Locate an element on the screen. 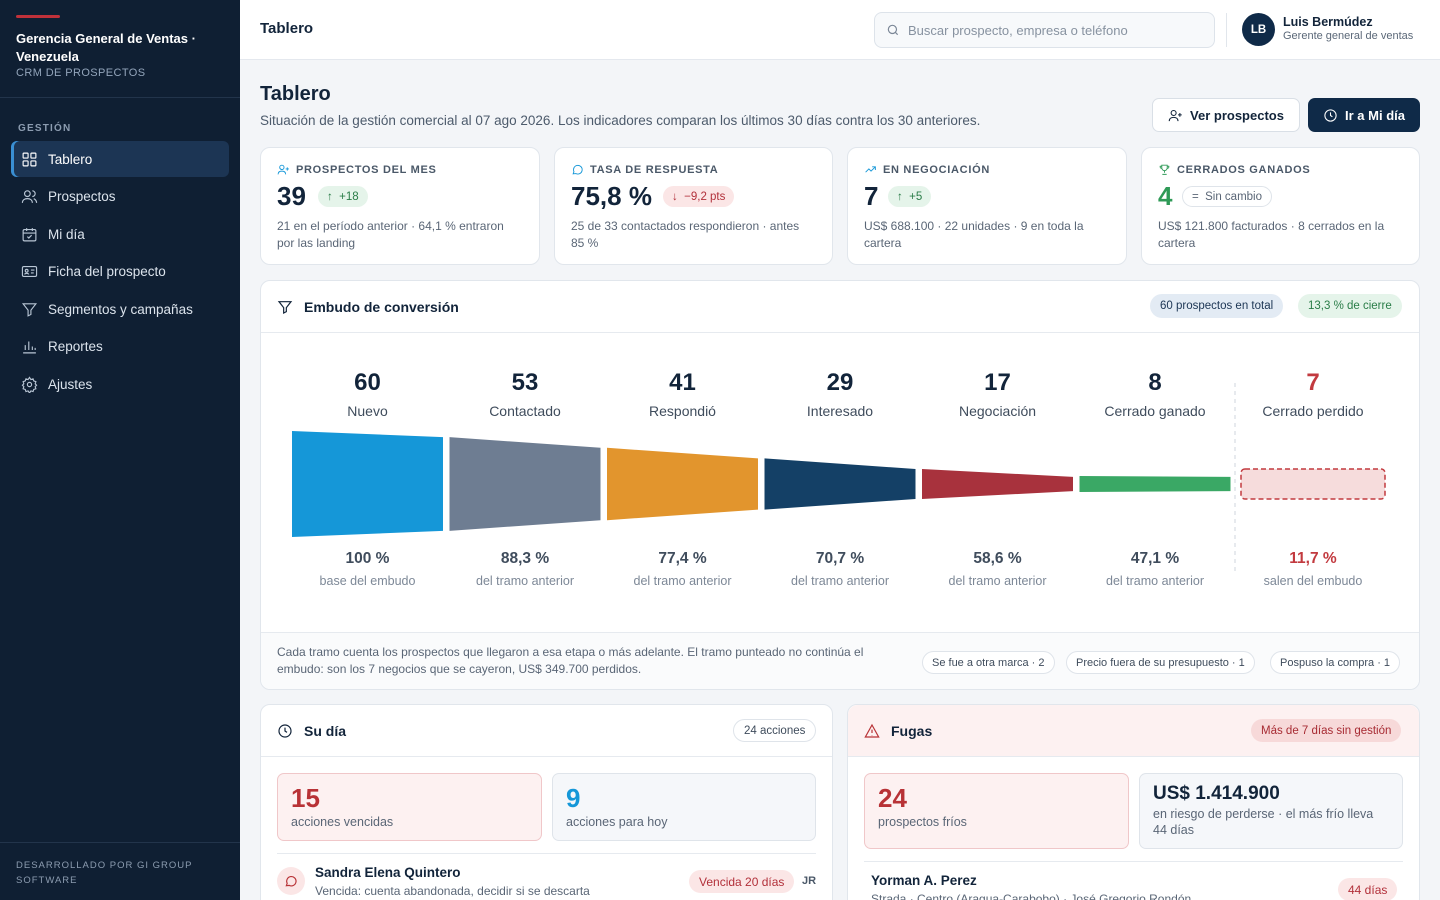 The width and height of the screenshot is (1440, 900). loss-reason-tag: Precio fuera de su presupuesto · 1 is located at coordinates (1160, 662).